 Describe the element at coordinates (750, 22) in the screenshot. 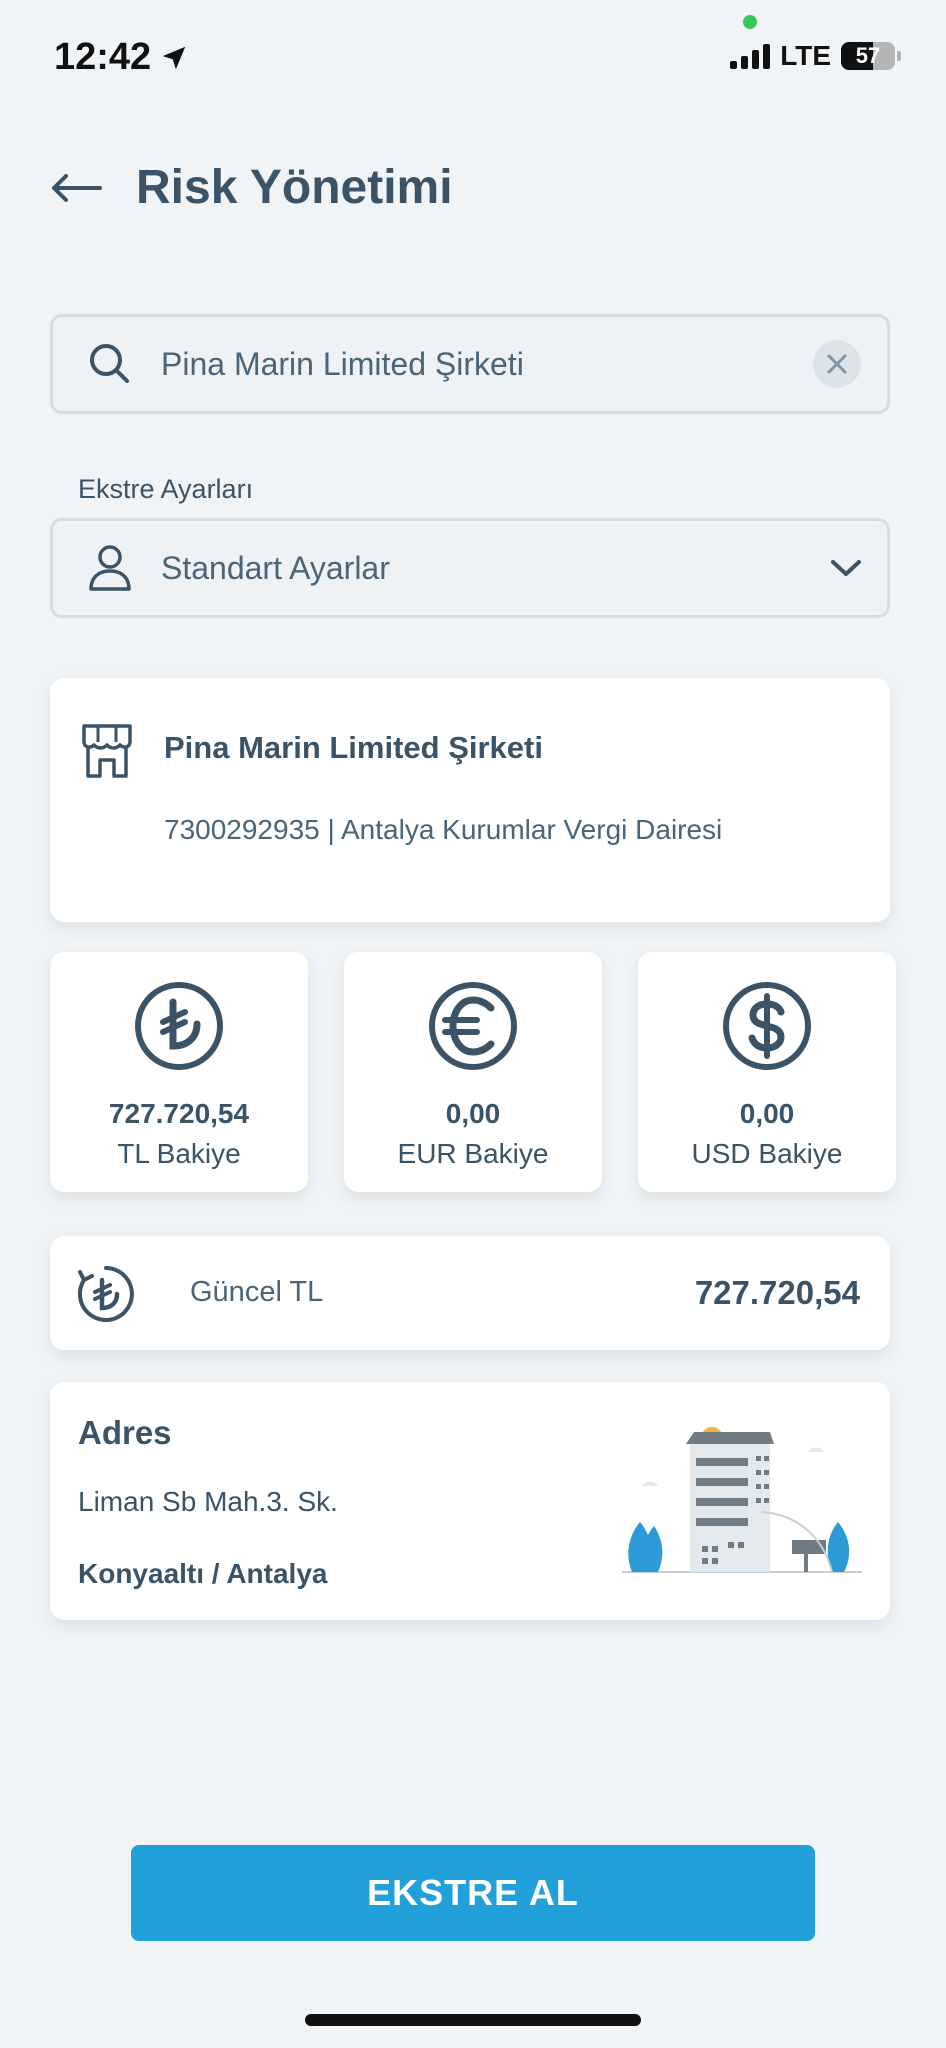

I see `privacy-indicator-dot` at that location.